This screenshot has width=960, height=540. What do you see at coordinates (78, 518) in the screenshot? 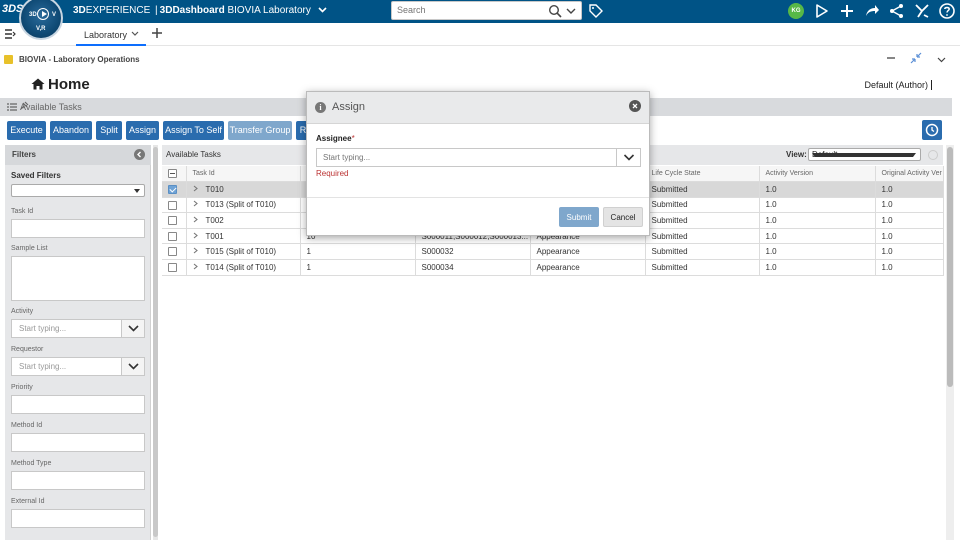
I see `external-id-input` at bounding box center [78, 518].